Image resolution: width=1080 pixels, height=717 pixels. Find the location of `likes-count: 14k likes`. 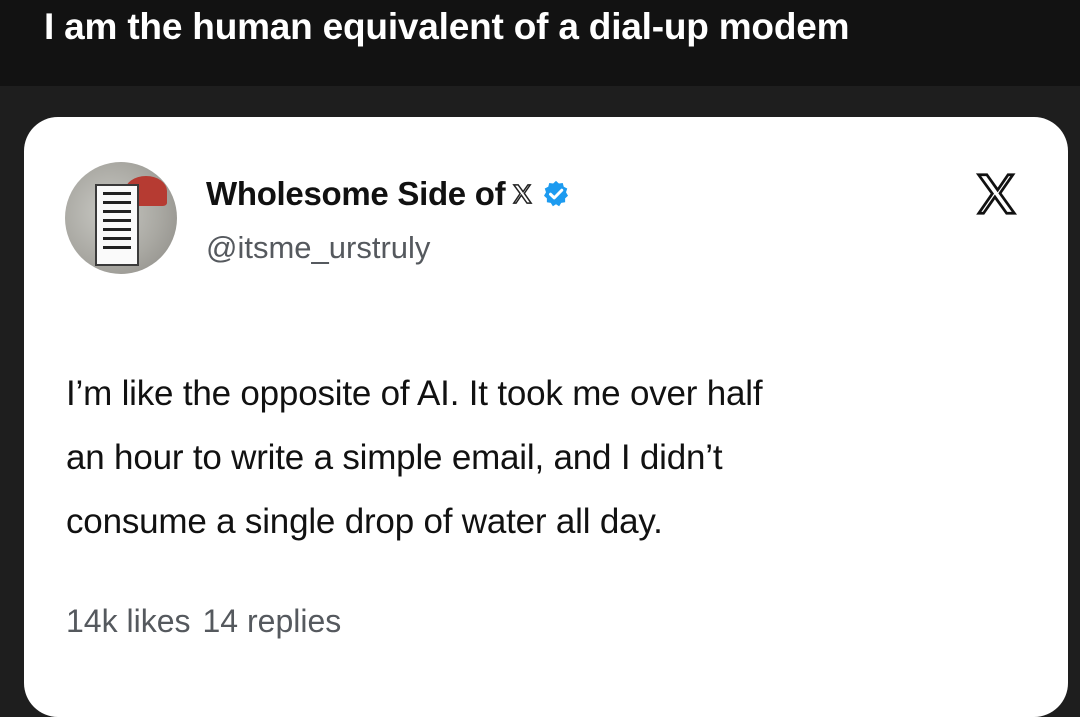

likes-count: 14k likes is located at coordinates (128, 621).